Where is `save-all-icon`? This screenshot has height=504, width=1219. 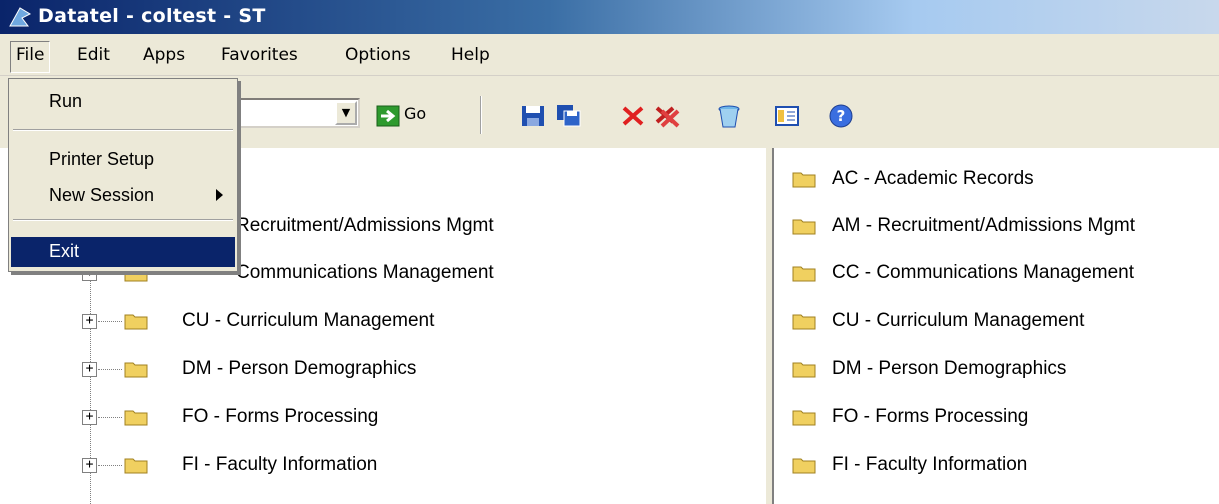 save-all-icon is located at coordinates (569, 116).